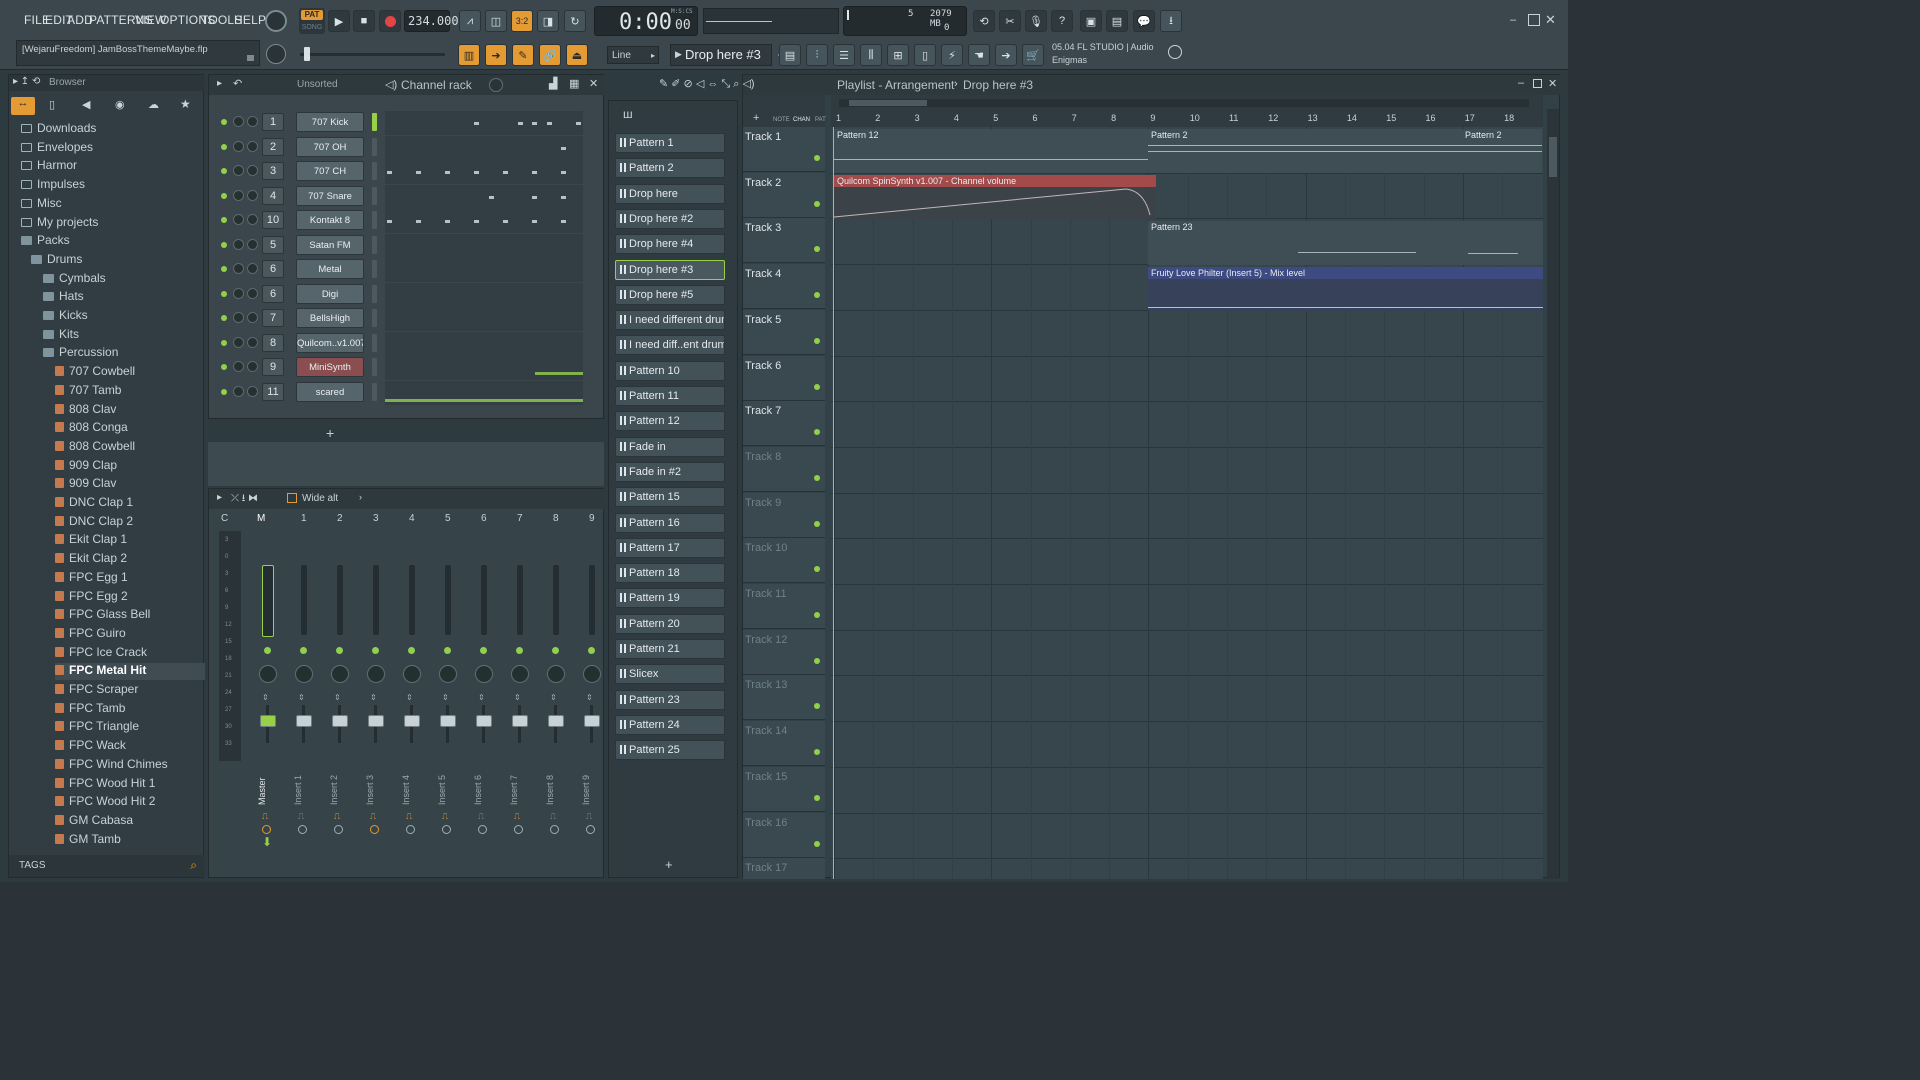  I want to click on browser-item: FPC Glass Bell, so click(102, 615).